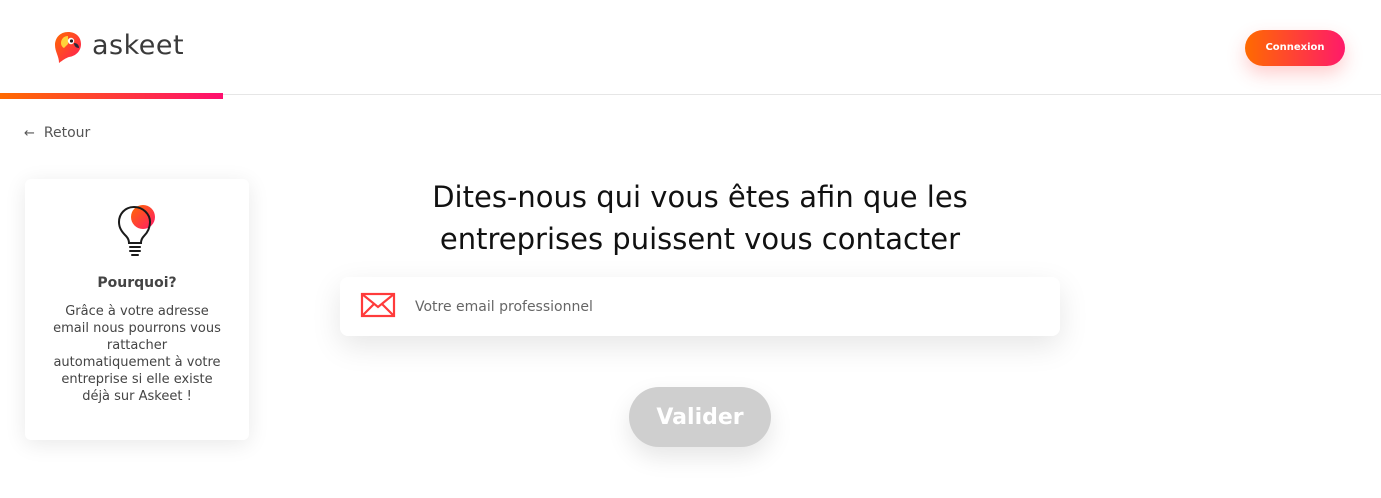  What do you see at coordinates (700, 239) in the screenshot?
I see `page-title-line-2: entreprises puissent vous contacter` at bounding box center [700, 239].